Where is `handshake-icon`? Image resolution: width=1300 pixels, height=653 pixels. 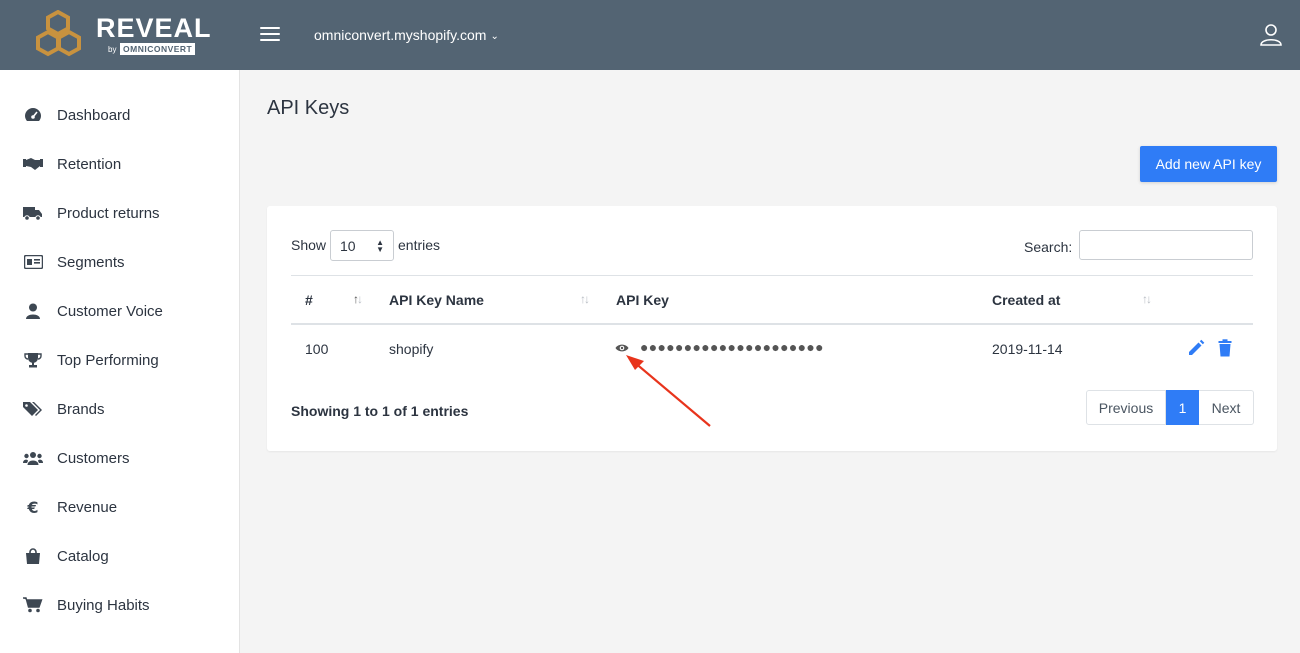 handshake-icon is located at coordinates (33, 164).